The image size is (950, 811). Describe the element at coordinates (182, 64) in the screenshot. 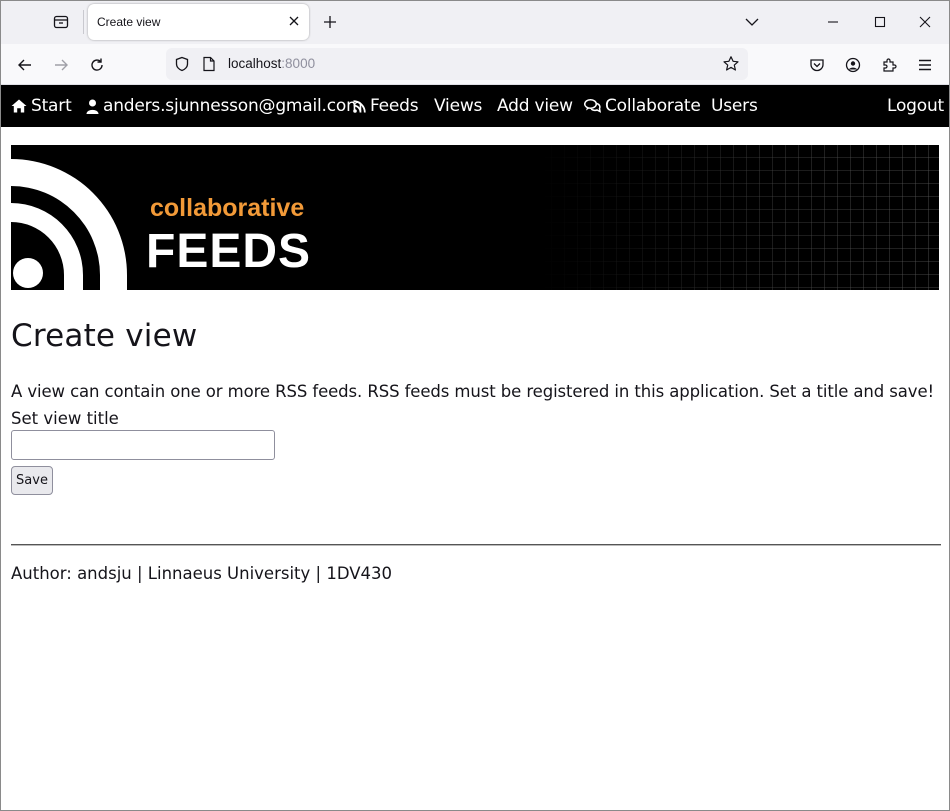

I see `tracking-shield-icon` at that location.